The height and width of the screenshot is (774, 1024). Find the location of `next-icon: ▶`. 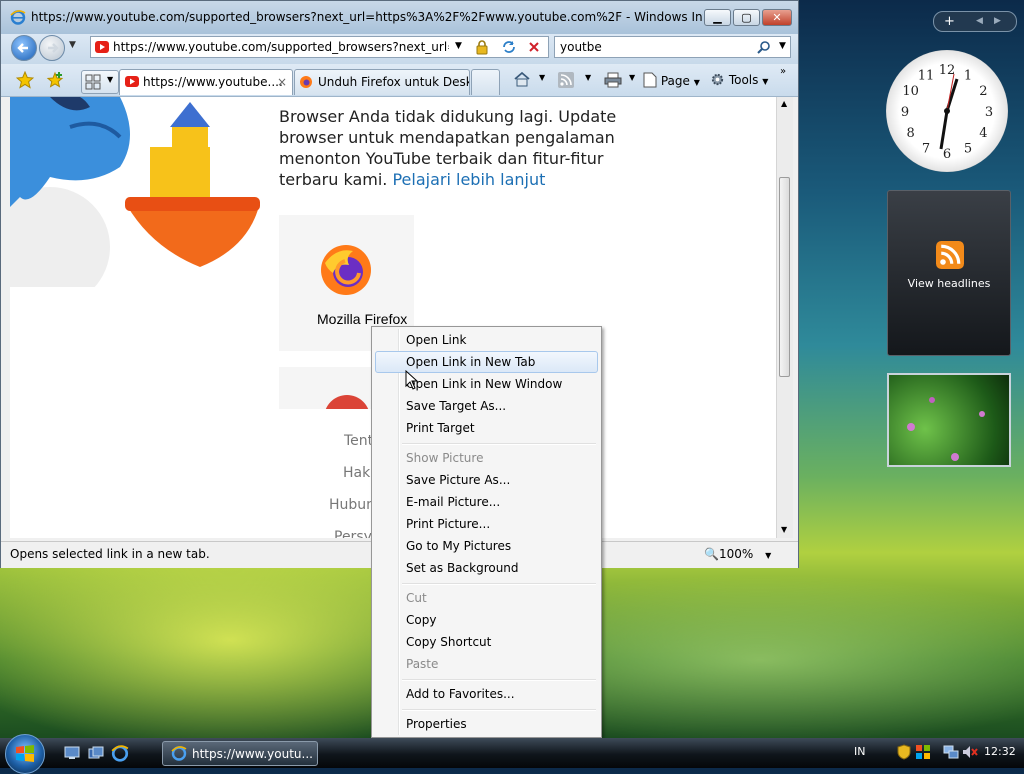

next-icon: ▶ is located at coordinates (997, 21).